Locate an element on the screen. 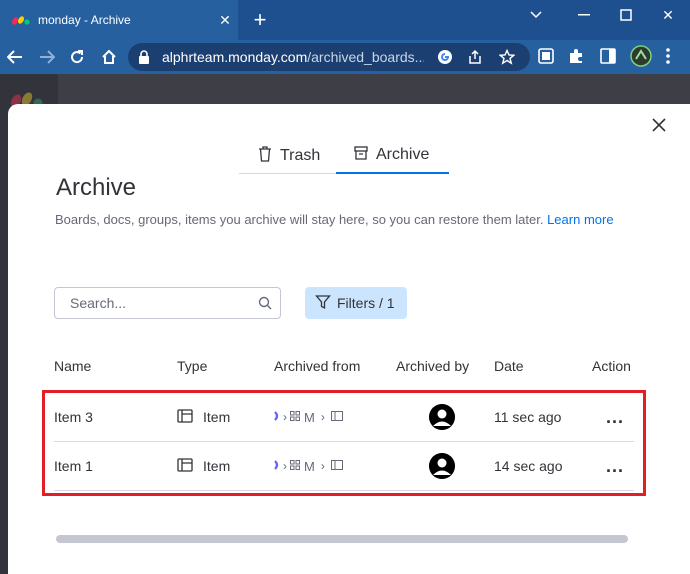 The image size is (690, 574). column-header-date: Date is located at coordinates (509, 366).